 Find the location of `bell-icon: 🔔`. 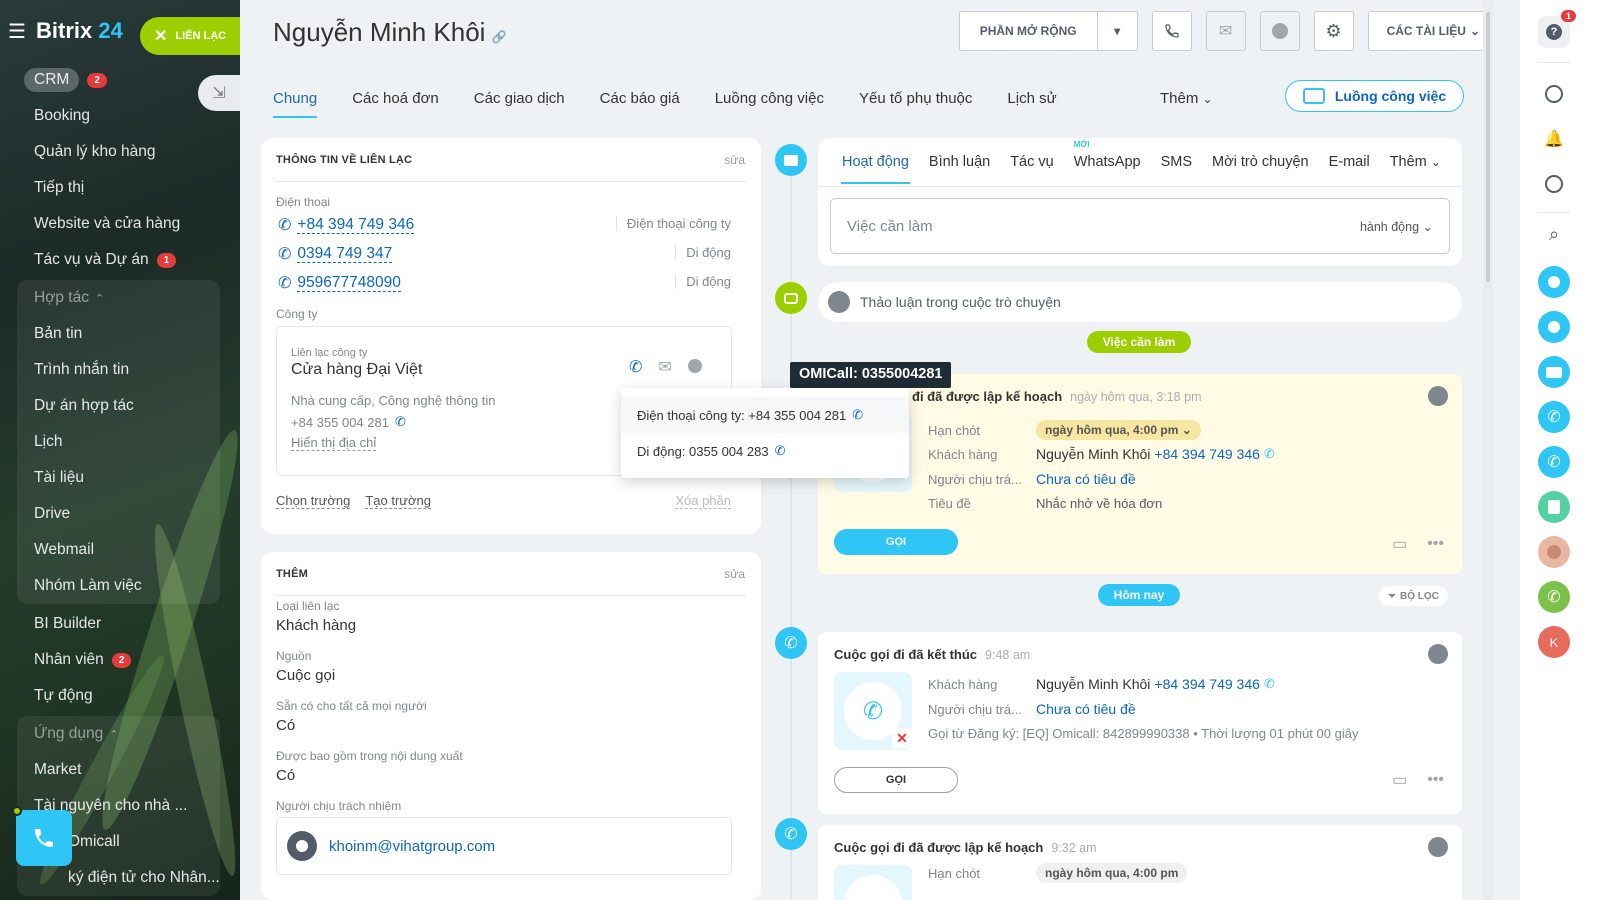

bell-icon: 🔔 is located at coordinates (1554, 139).